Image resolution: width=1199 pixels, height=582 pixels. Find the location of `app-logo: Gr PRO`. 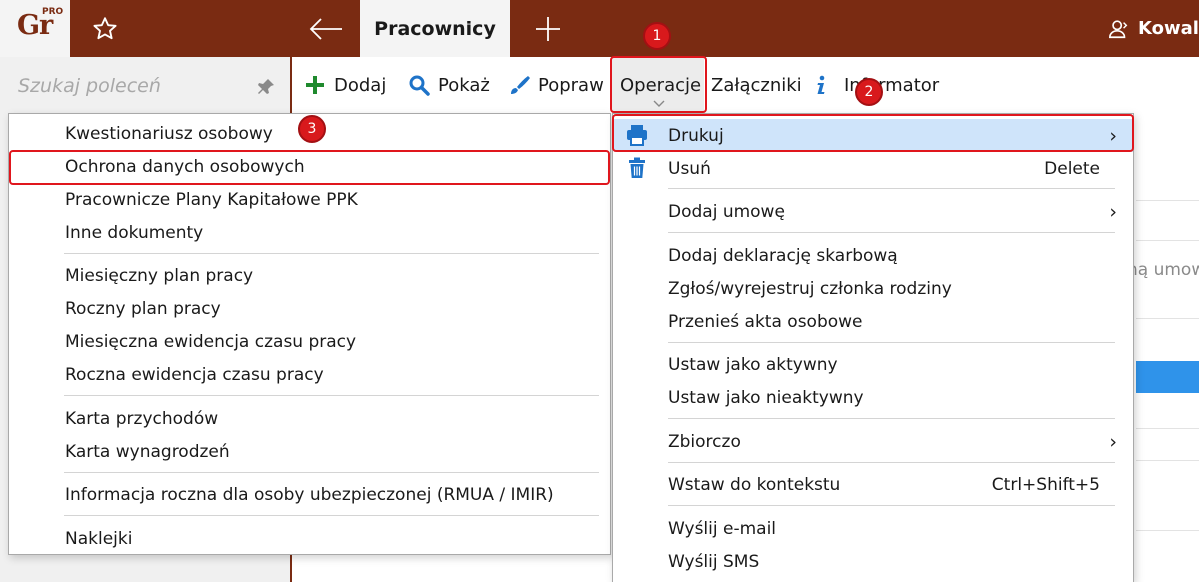

app-logo: Gr PRO is located at coordinates (35, 28).